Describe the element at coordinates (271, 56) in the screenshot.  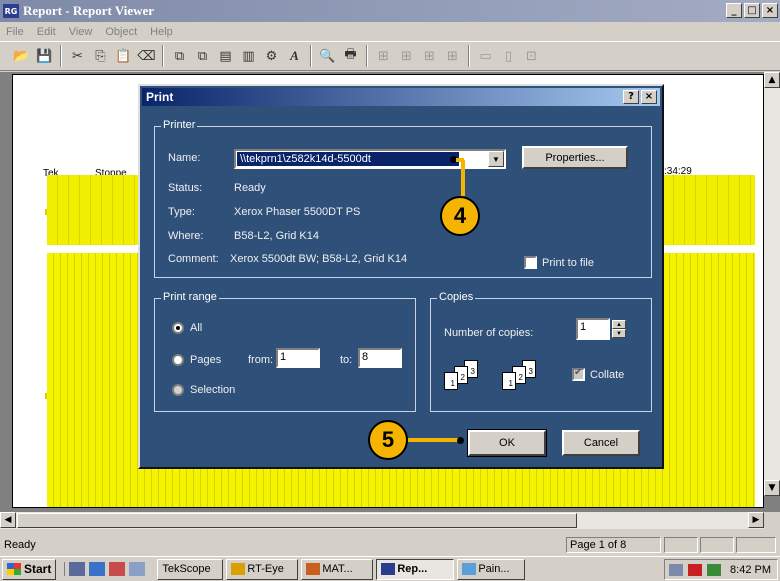
I see `insert-object-icon: ⚙` at that location.